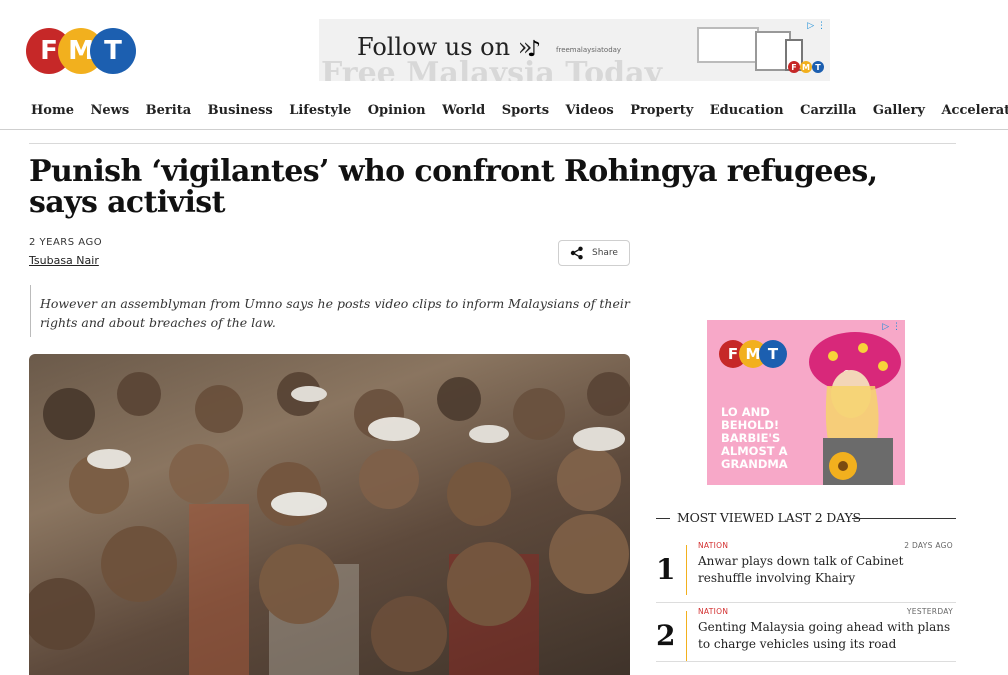 Image resolution: width=1008 pixels, height=675 pixels. What do you see at coordinates (753, 354) in the screenshot?
I see `ad-logo: F M T` at bounding box center [753, 354].